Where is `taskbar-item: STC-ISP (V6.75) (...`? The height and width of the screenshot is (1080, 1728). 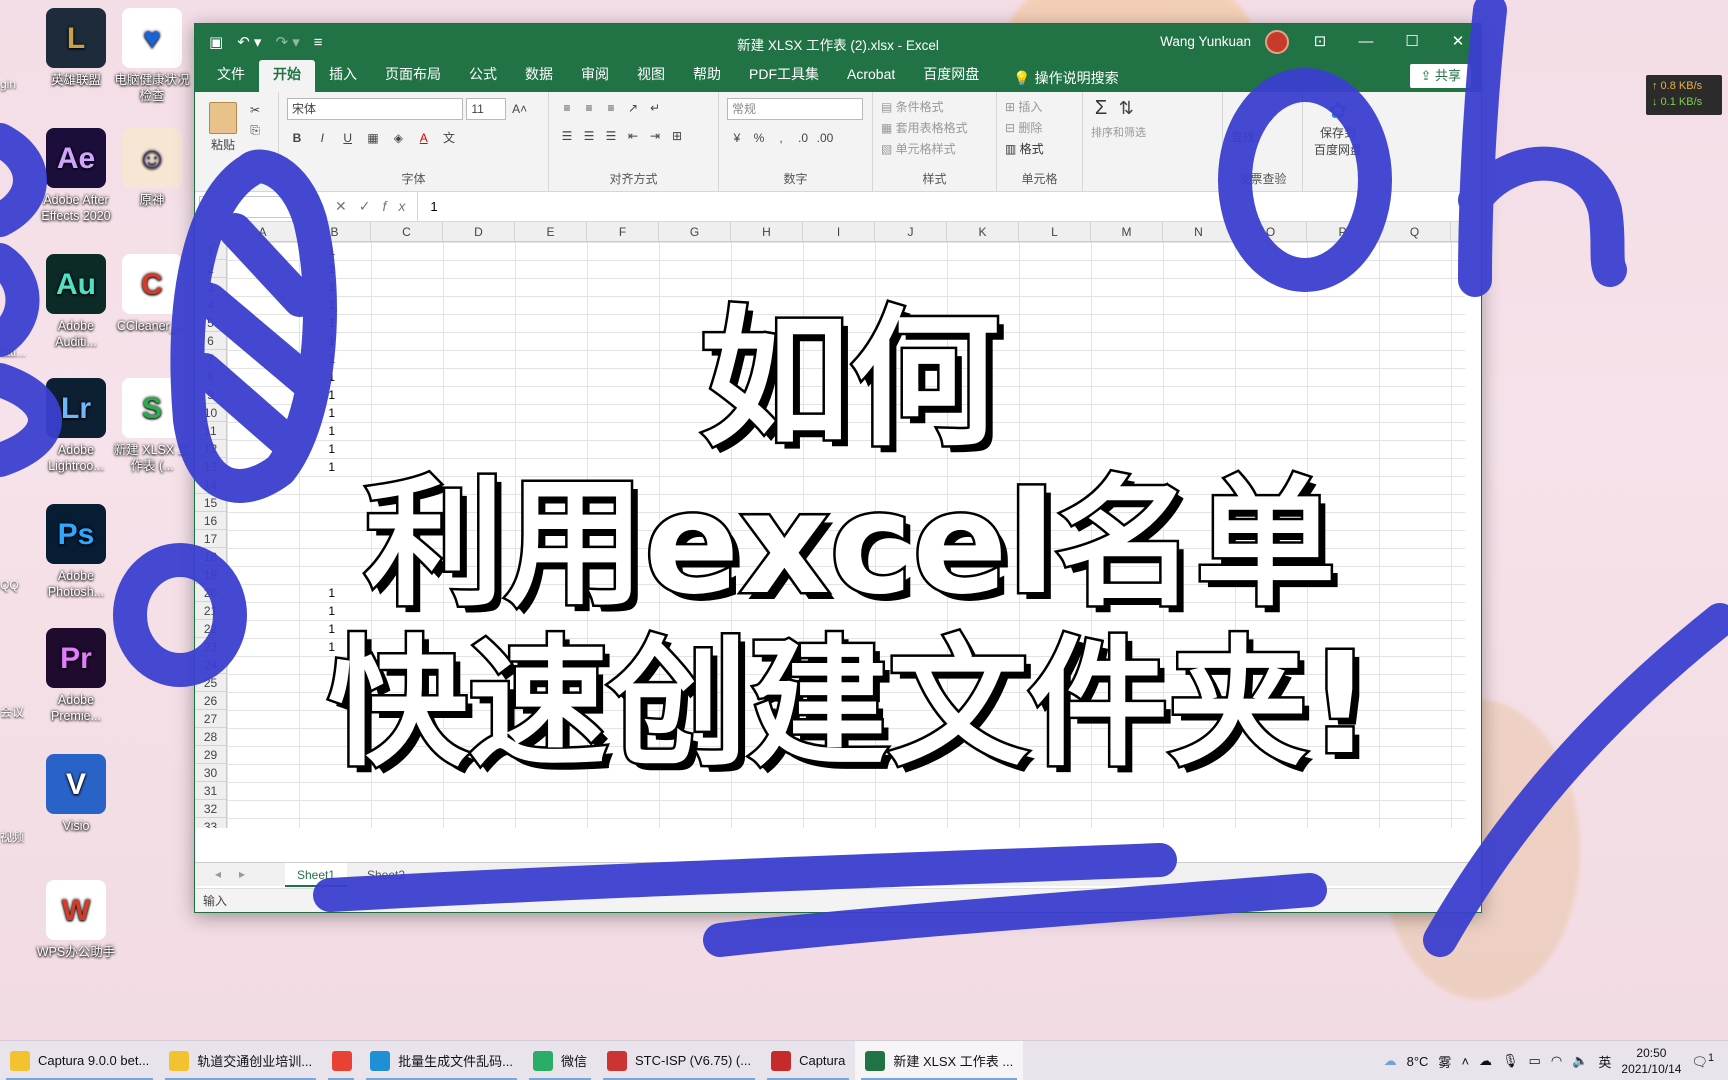
taskbar-item: STC-ISP (V6.75) (... is located at coordinates (679, 1060).